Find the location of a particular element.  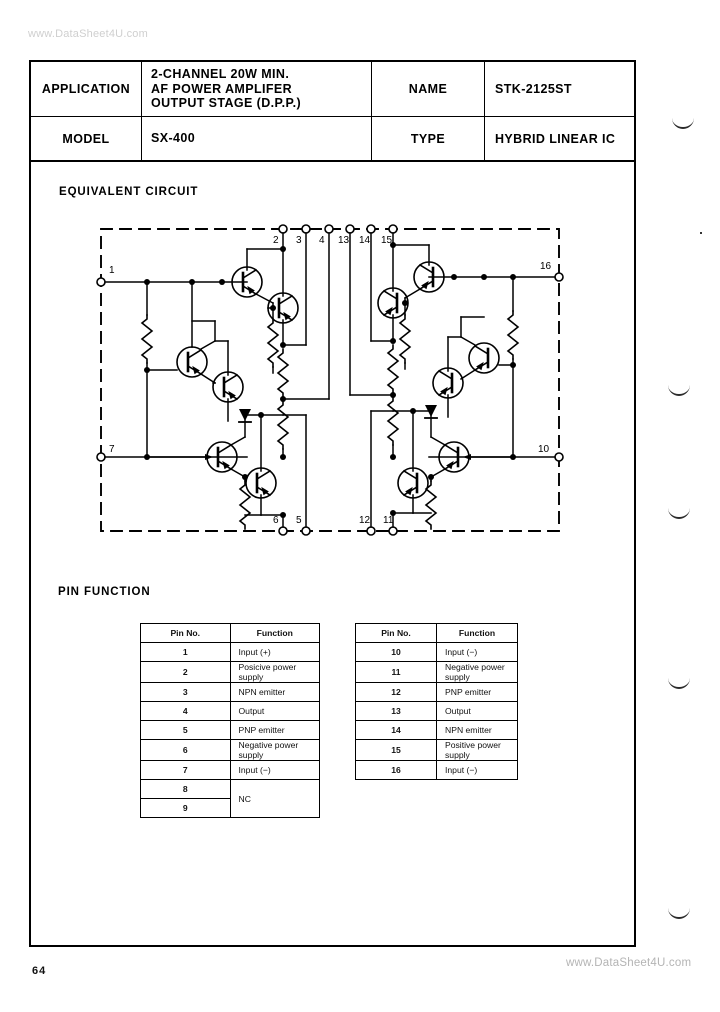

pin-no-cell: 7 is located at coordinates (185, 770).